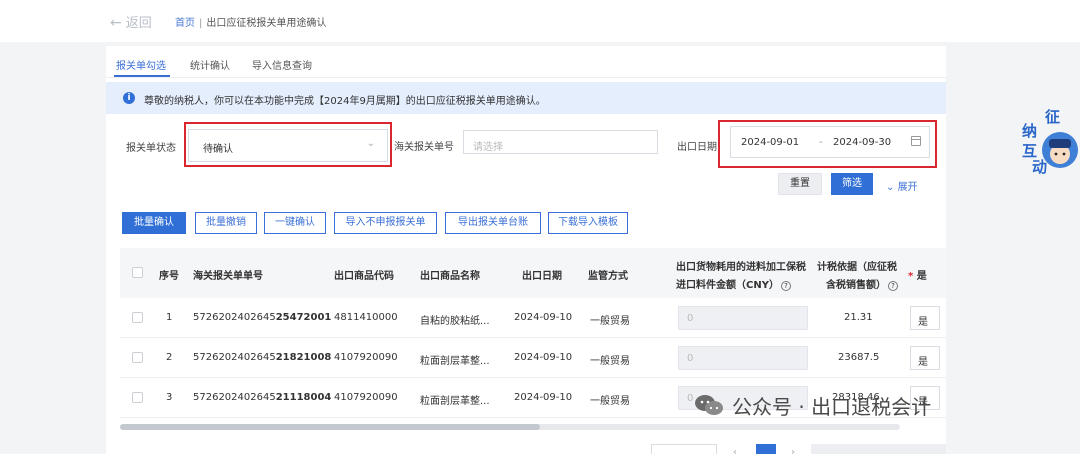 The height and width of the screenshot is (454, 1080). What do you see at coordinates (709, 405) in the screenshot?
I see `wechat-icon` at bounding box center [709, 405].